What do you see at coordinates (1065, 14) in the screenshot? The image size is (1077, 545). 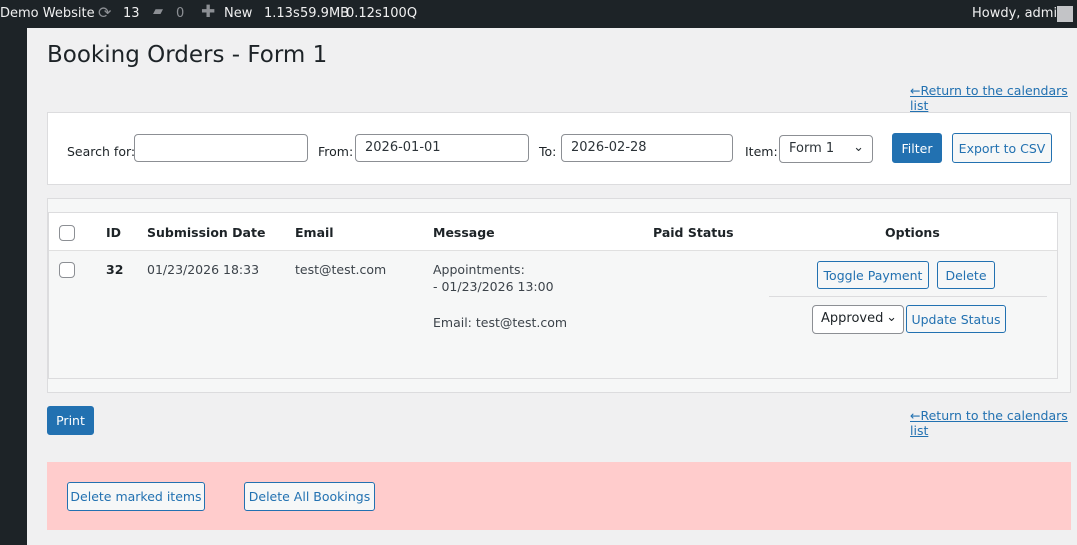 I see `avatar` at bounding box center [1065, 14].